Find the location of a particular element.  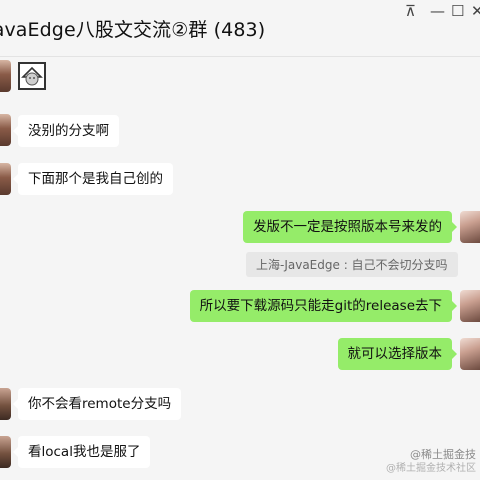

quoted-message: 上海-JavaEdge : 自己不会切分支吗 is located at coordinates (352, 264).